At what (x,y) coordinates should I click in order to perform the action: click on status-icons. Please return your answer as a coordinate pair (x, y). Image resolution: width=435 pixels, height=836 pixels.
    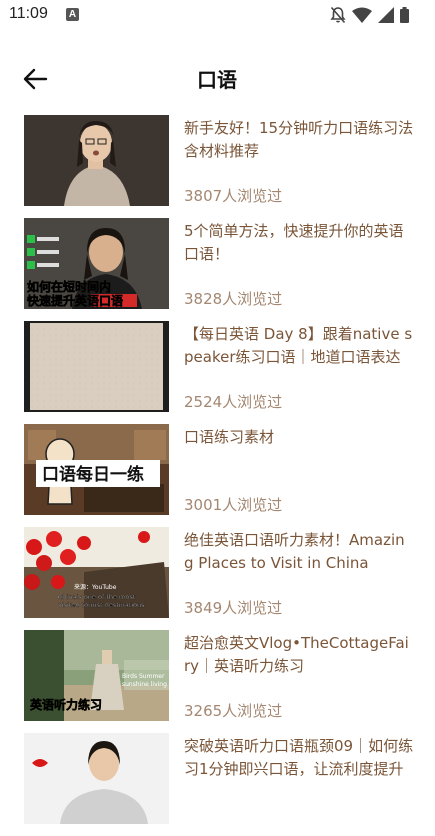
    Looking at the image, I should click on (369, 15).